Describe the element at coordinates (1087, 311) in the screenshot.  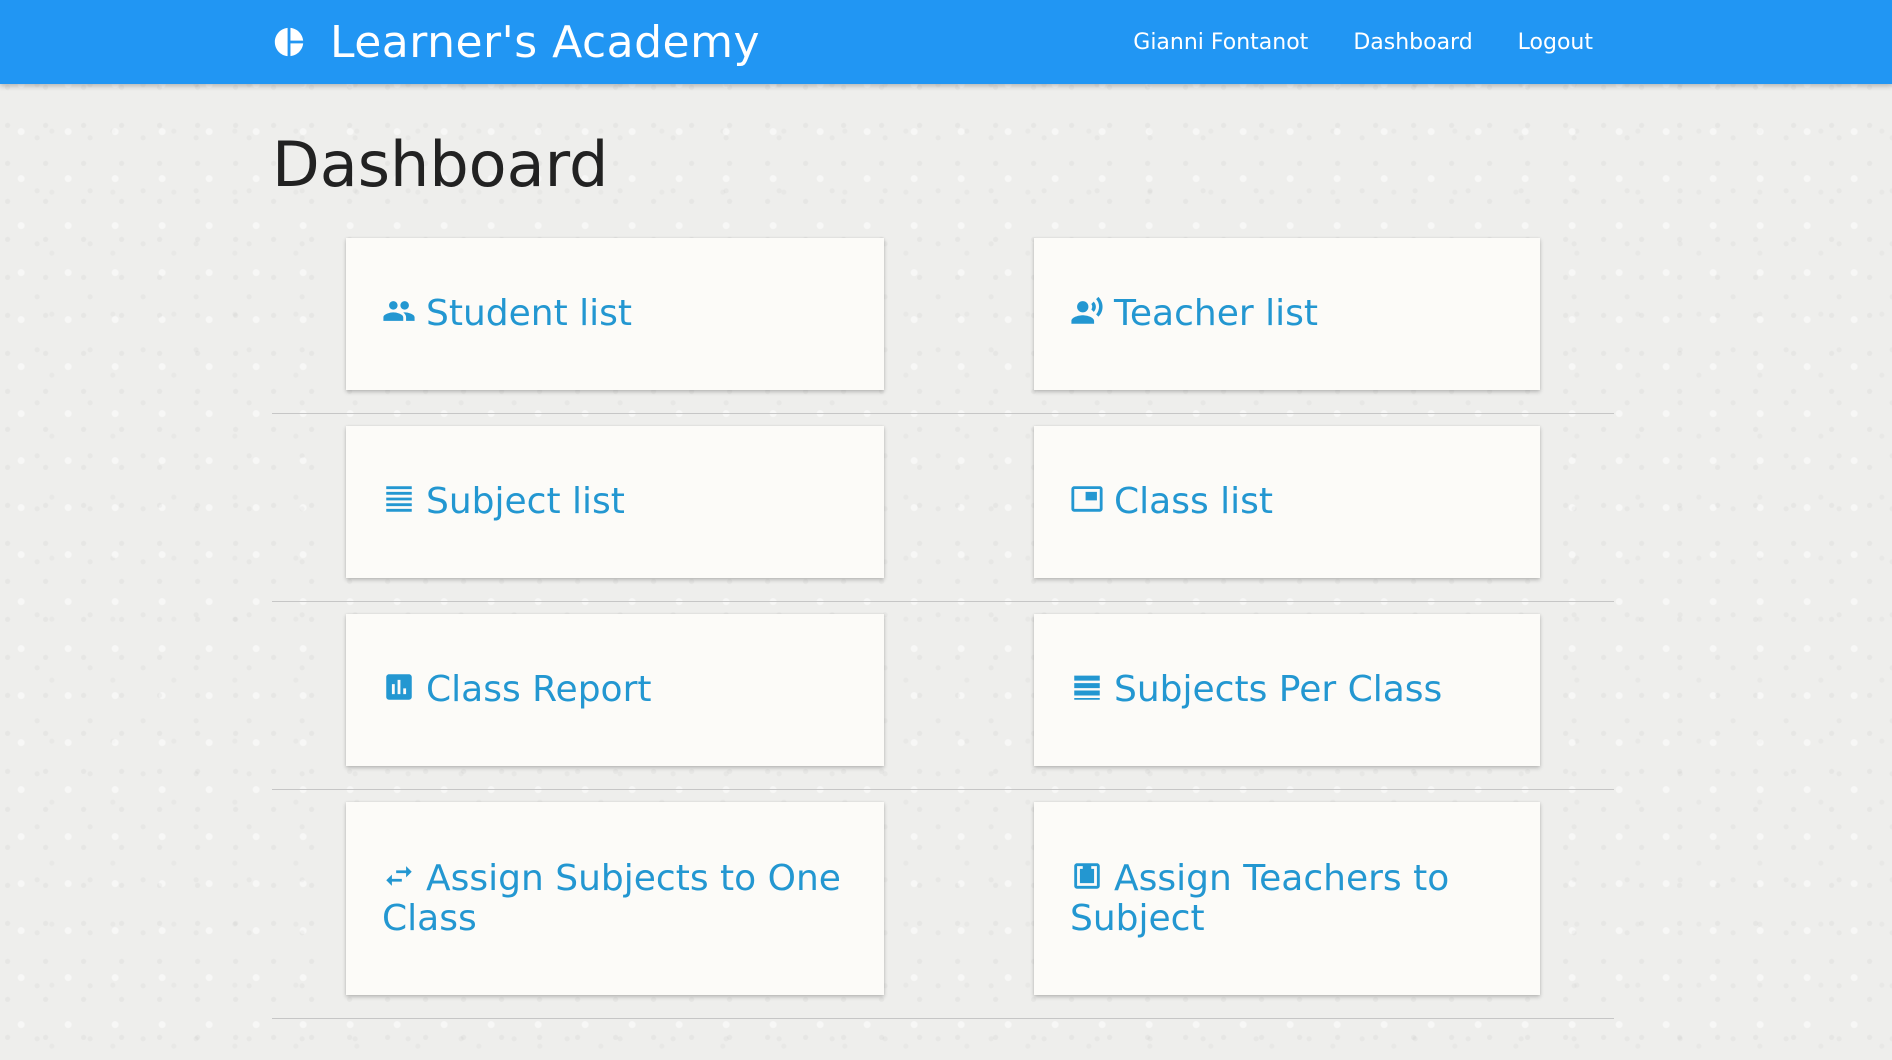
I see `record-voice-icon` at that location.